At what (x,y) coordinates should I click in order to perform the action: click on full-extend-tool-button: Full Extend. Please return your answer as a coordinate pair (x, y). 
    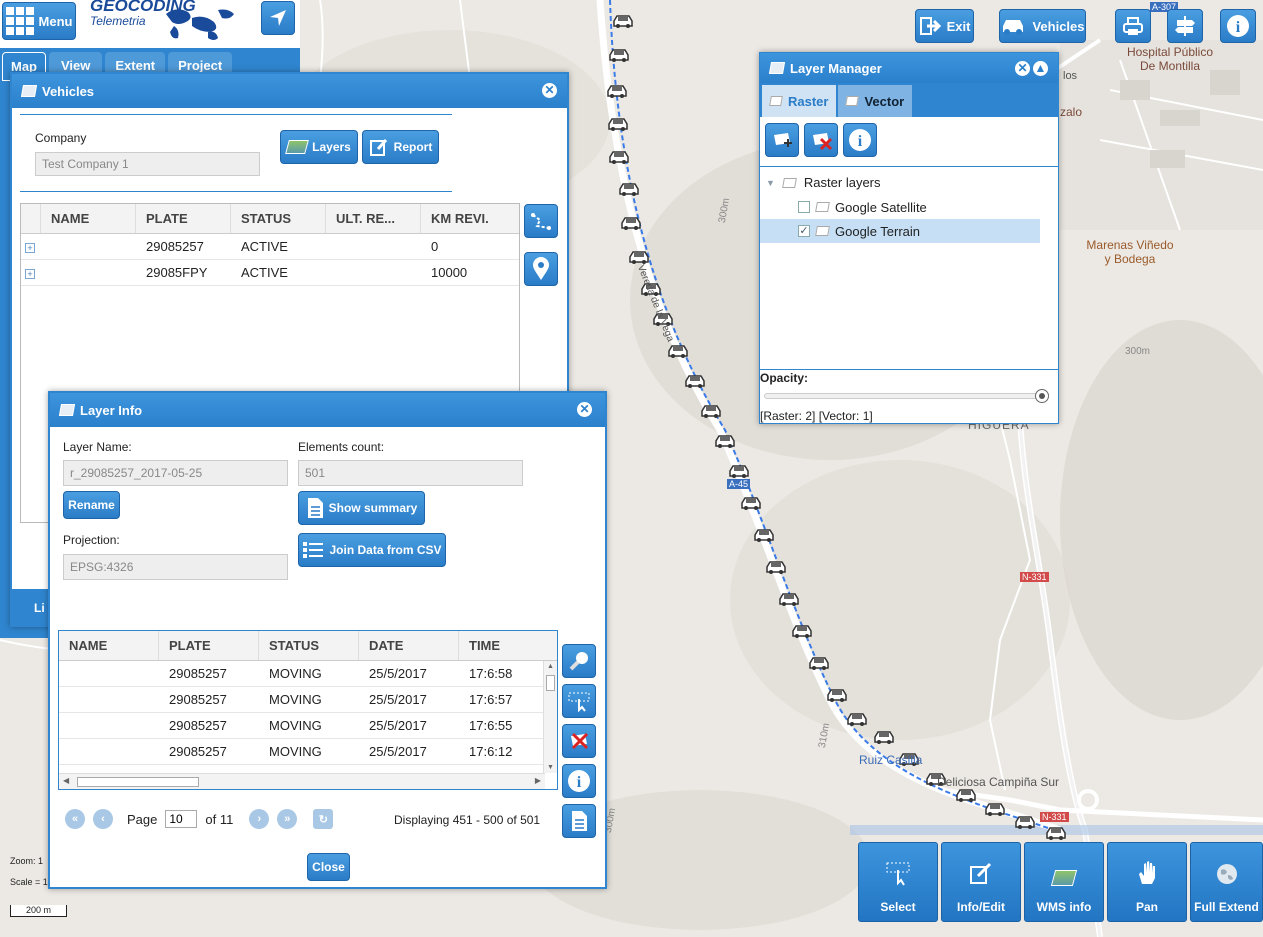
    Looking at the image, I should click on (1226, 882).